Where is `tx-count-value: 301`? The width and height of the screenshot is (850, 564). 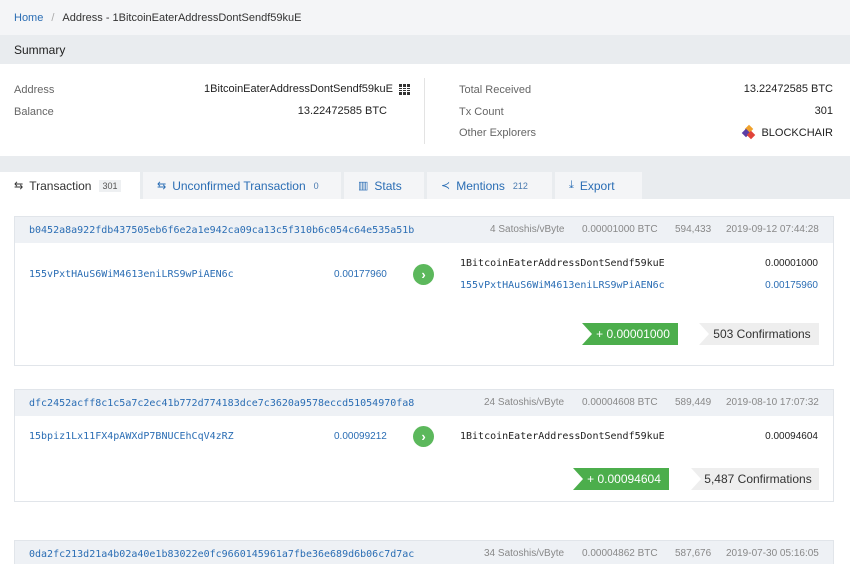
tx-count-value: 301 is located at coordinates (823, 111).